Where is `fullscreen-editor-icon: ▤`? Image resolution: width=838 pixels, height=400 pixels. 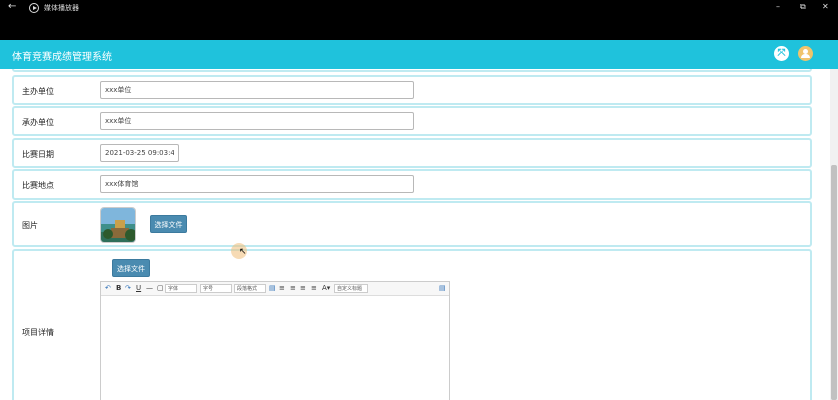
fullscreen-editor-icon: ▤ is located at coordinates (442, 288).